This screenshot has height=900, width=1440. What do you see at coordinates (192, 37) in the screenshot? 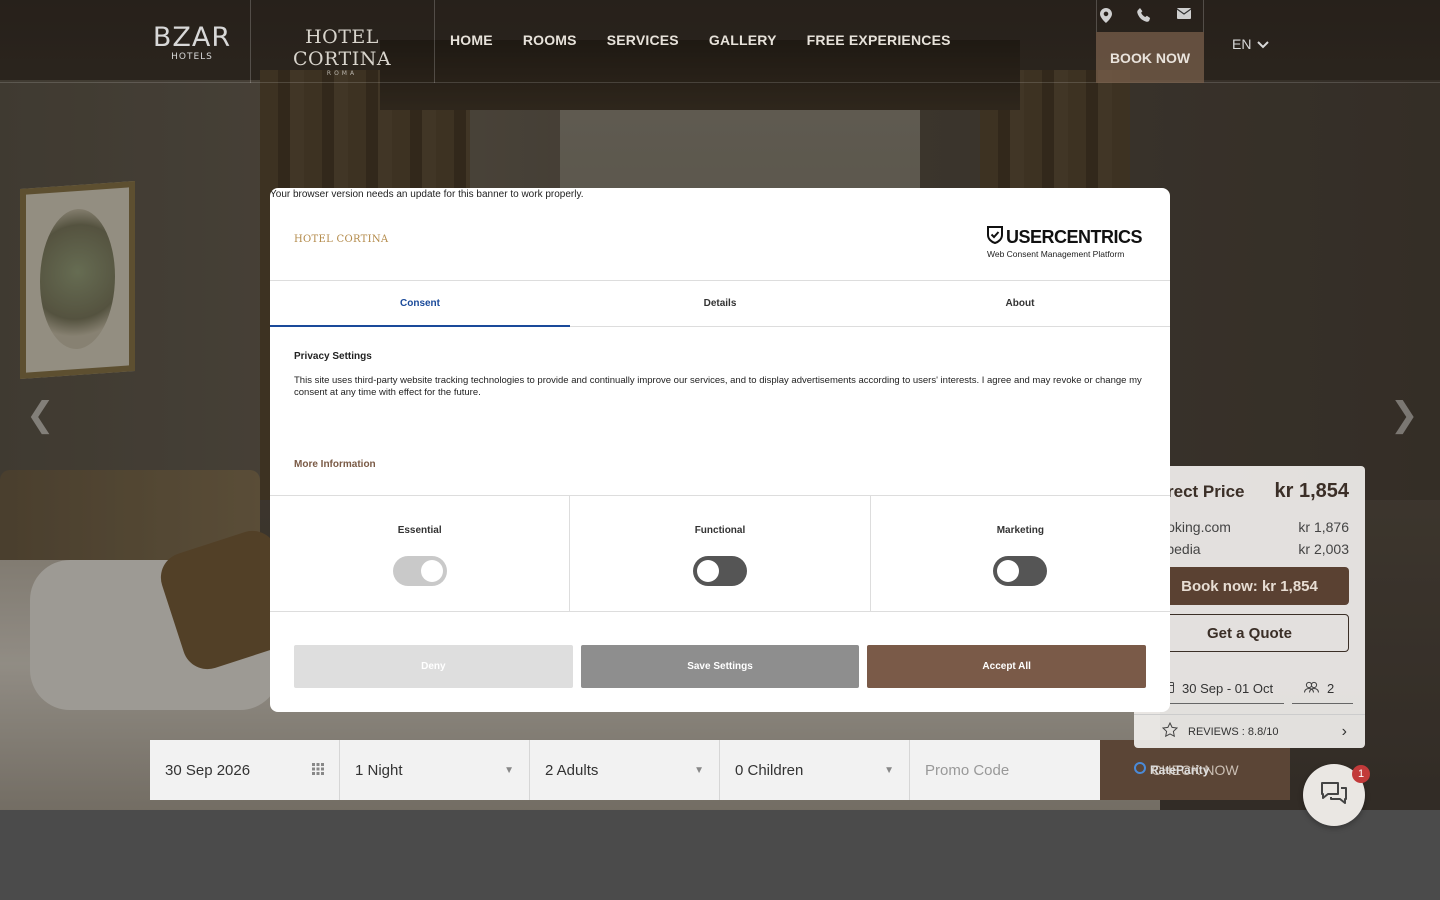
I see `bzar-logo-text: BZAR` at bounding box center [192, 37].